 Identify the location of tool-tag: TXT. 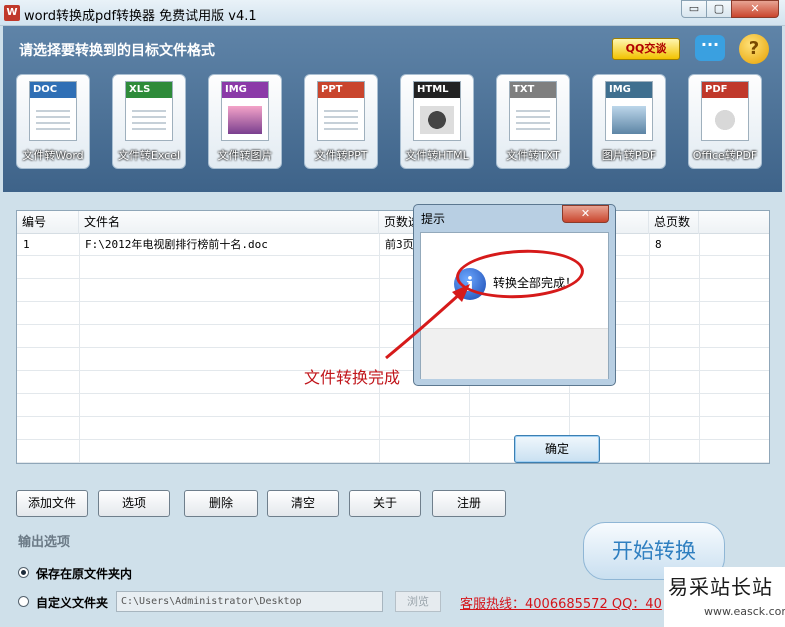
(533, 90).